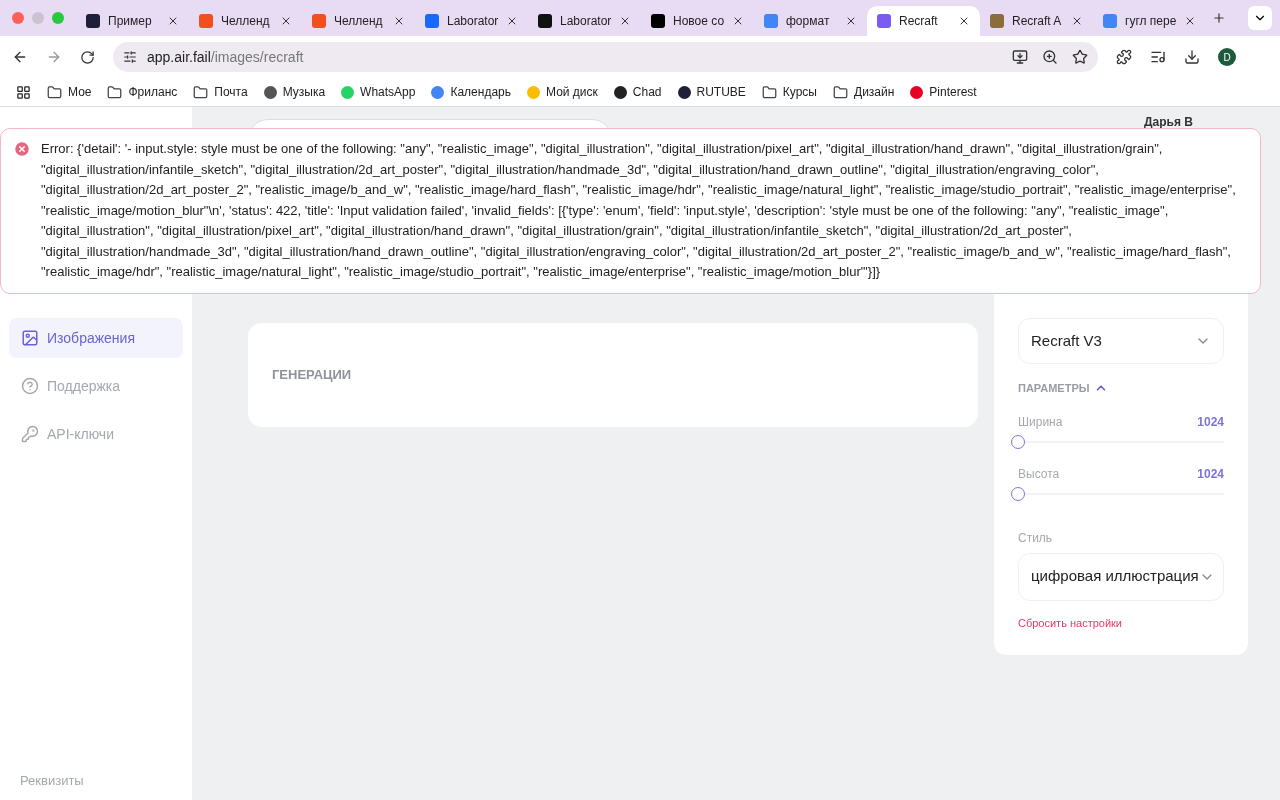 The height and width of the screenshot is (800, 1280). What do you see at coordinates (1219, 18) in the screenshot?
I see `new-tab-icon` at bounding box center [1219, 18].